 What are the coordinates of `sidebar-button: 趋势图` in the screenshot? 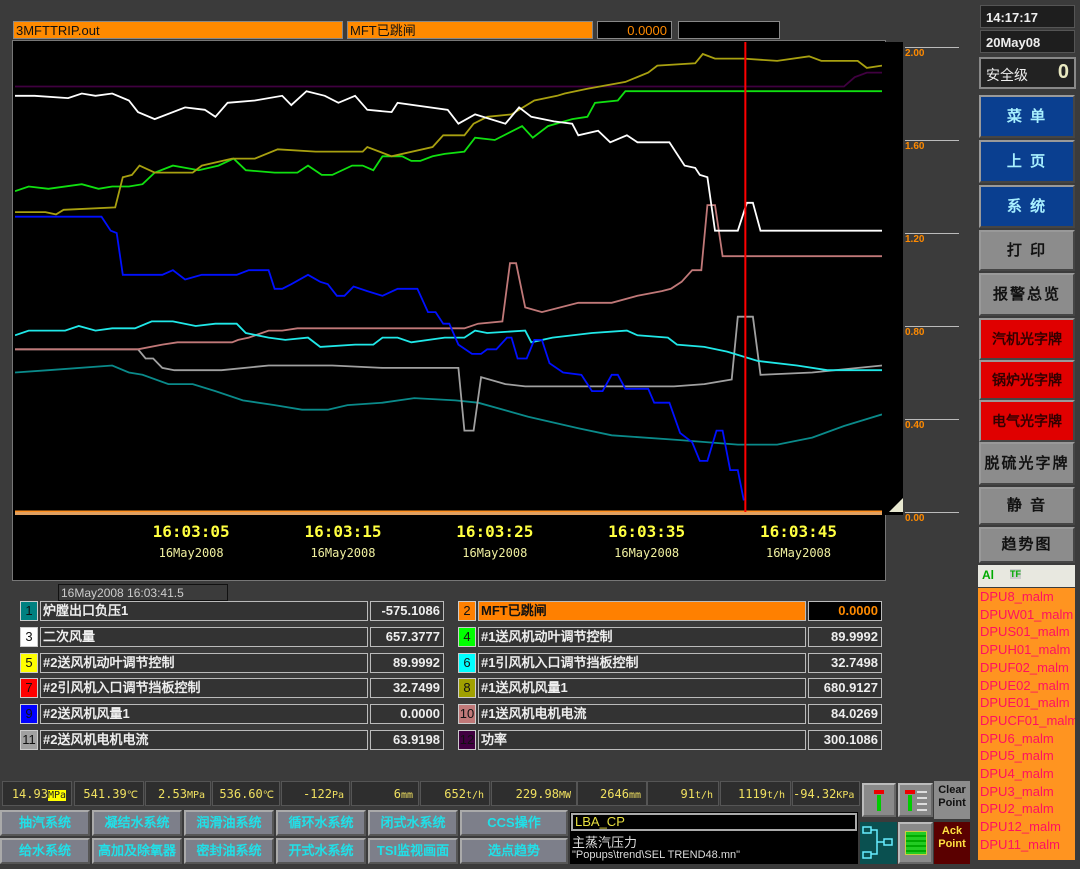 It's located at (1027, 545).